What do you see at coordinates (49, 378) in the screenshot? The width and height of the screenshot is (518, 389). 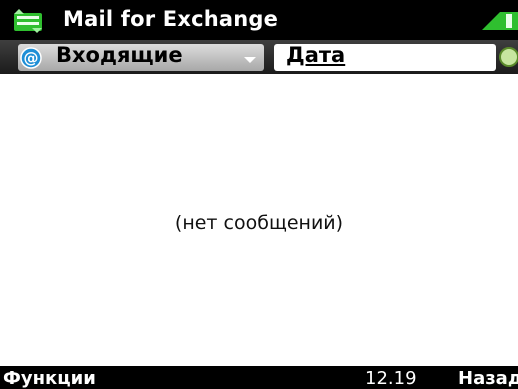 I see `options-softkey: Функции` at bounding box center [49, 378].